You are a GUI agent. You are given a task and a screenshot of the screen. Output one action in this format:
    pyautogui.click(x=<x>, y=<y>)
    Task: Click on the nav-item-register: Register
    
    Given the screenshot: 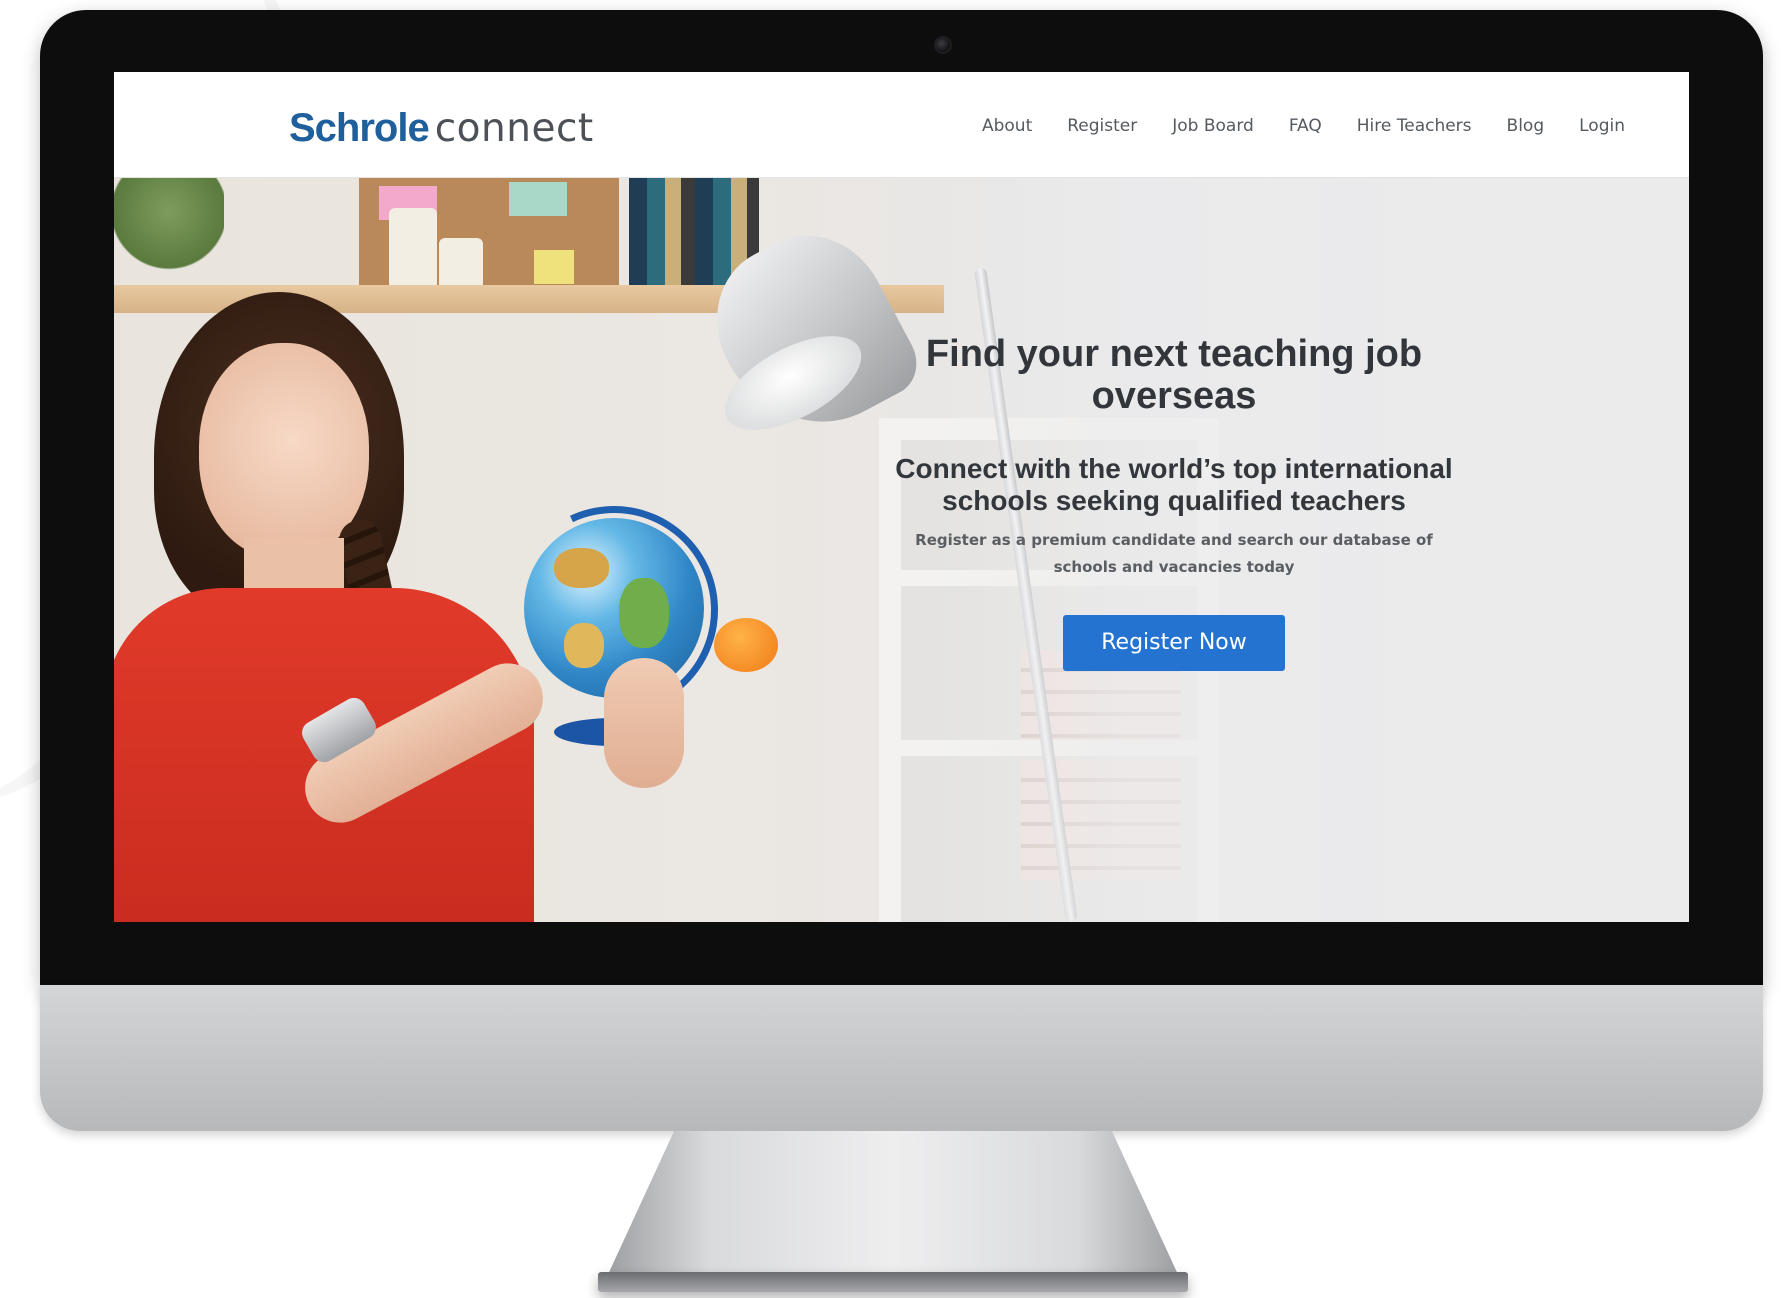 What is the action you would take?
    pyautogui.click(x=1102, y=126)
    